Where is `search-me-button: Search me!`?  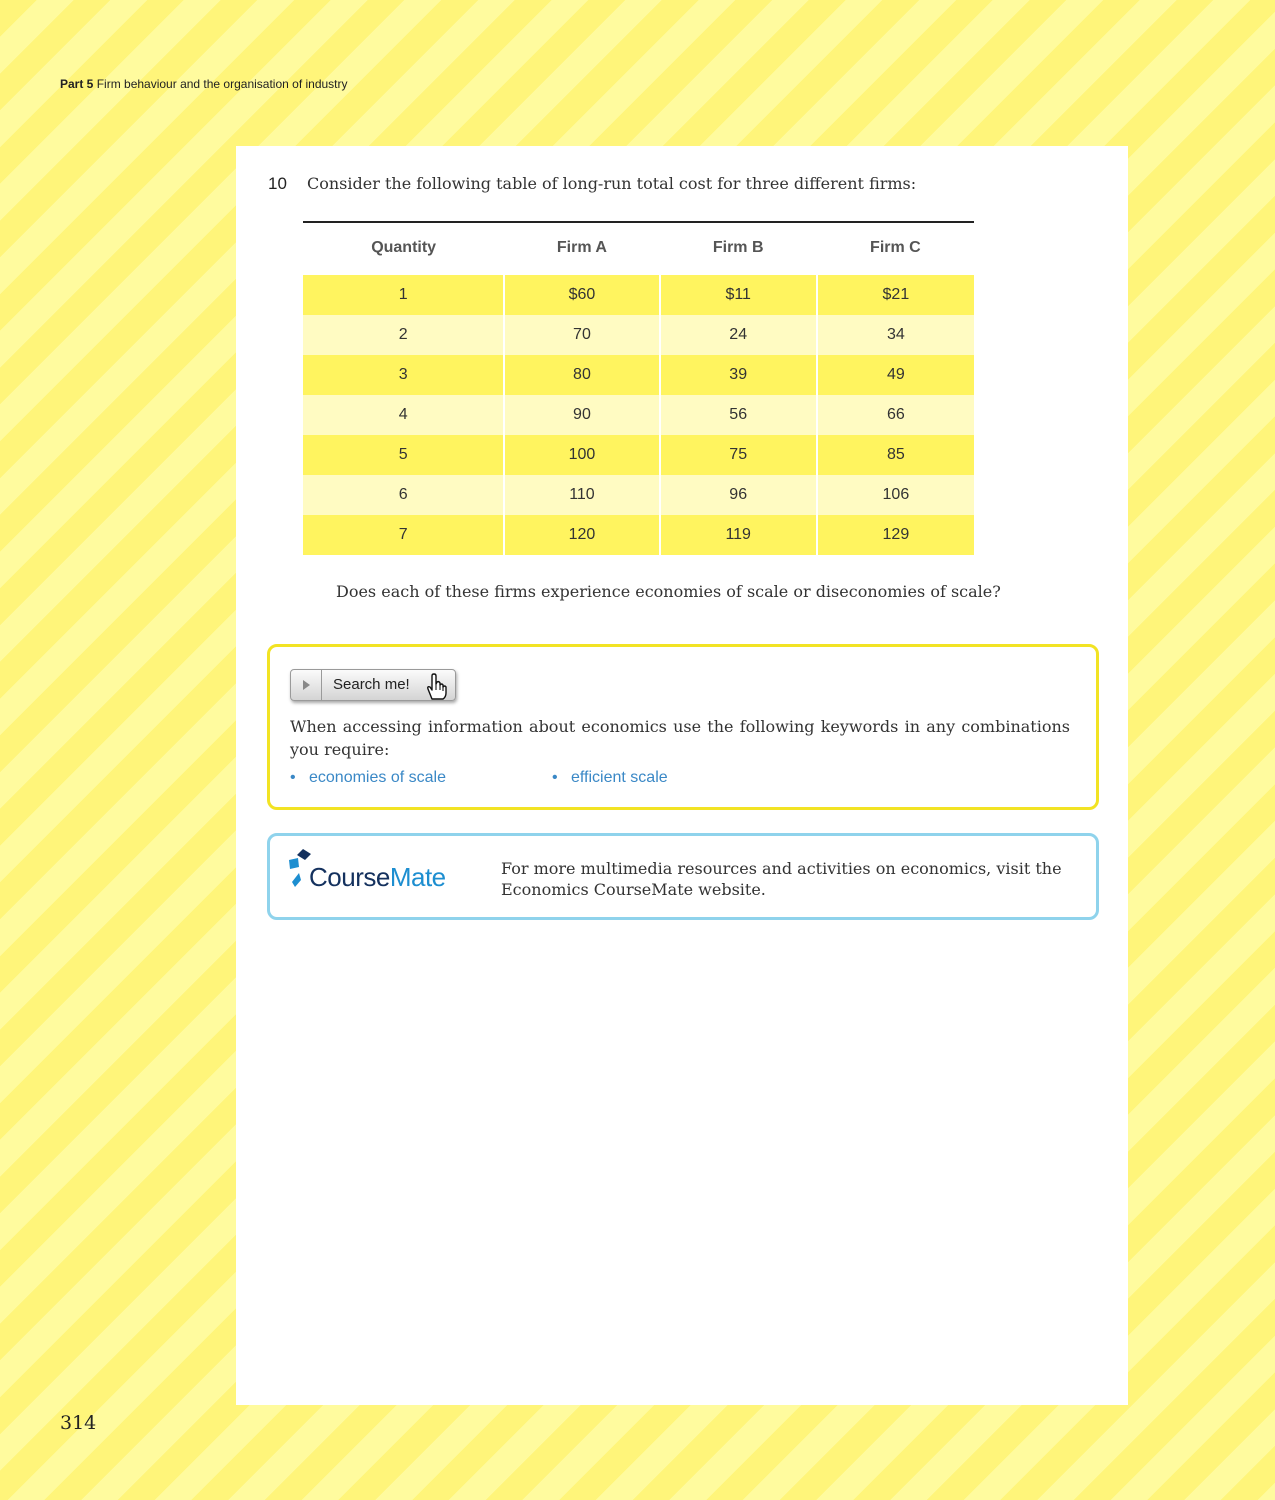
search-me-button: Search me! is located at coordinates (373, 685).